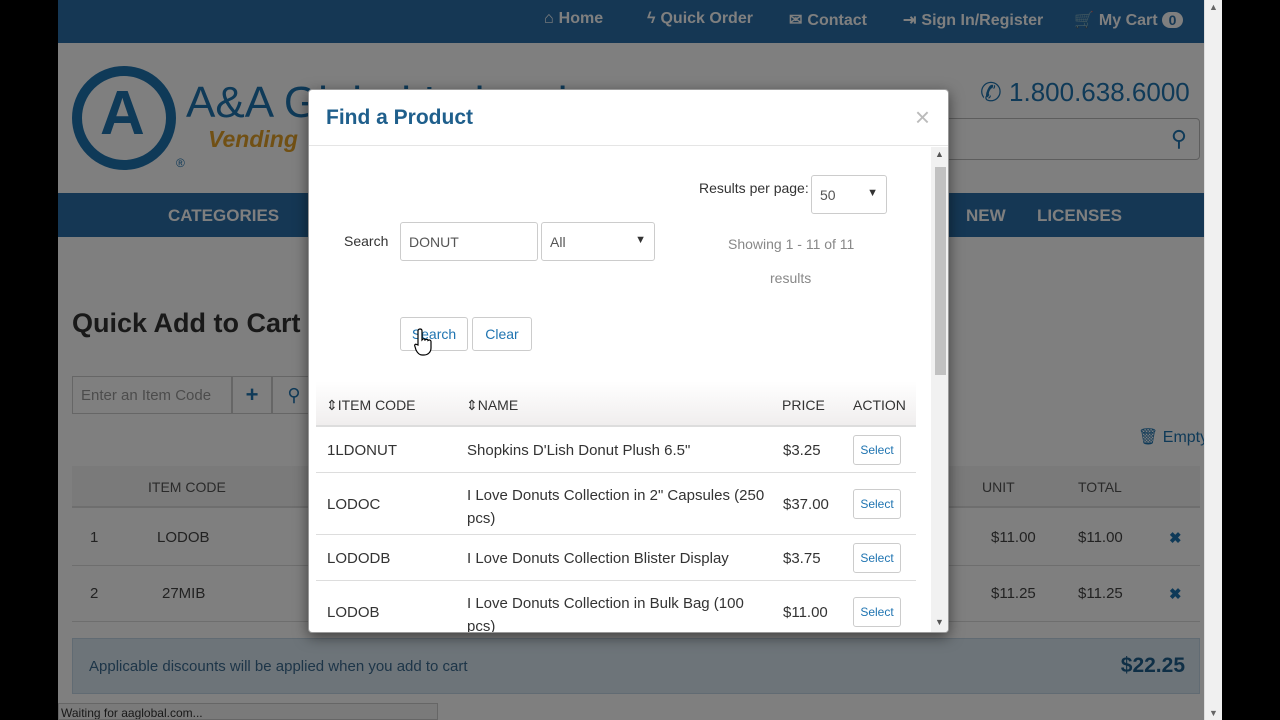 This screenshot has height=720, width=1280. What do you see at coordinates (879, 405) in the screenshot?
I see `col-action: ACTION` at bounding box center [879, 405].